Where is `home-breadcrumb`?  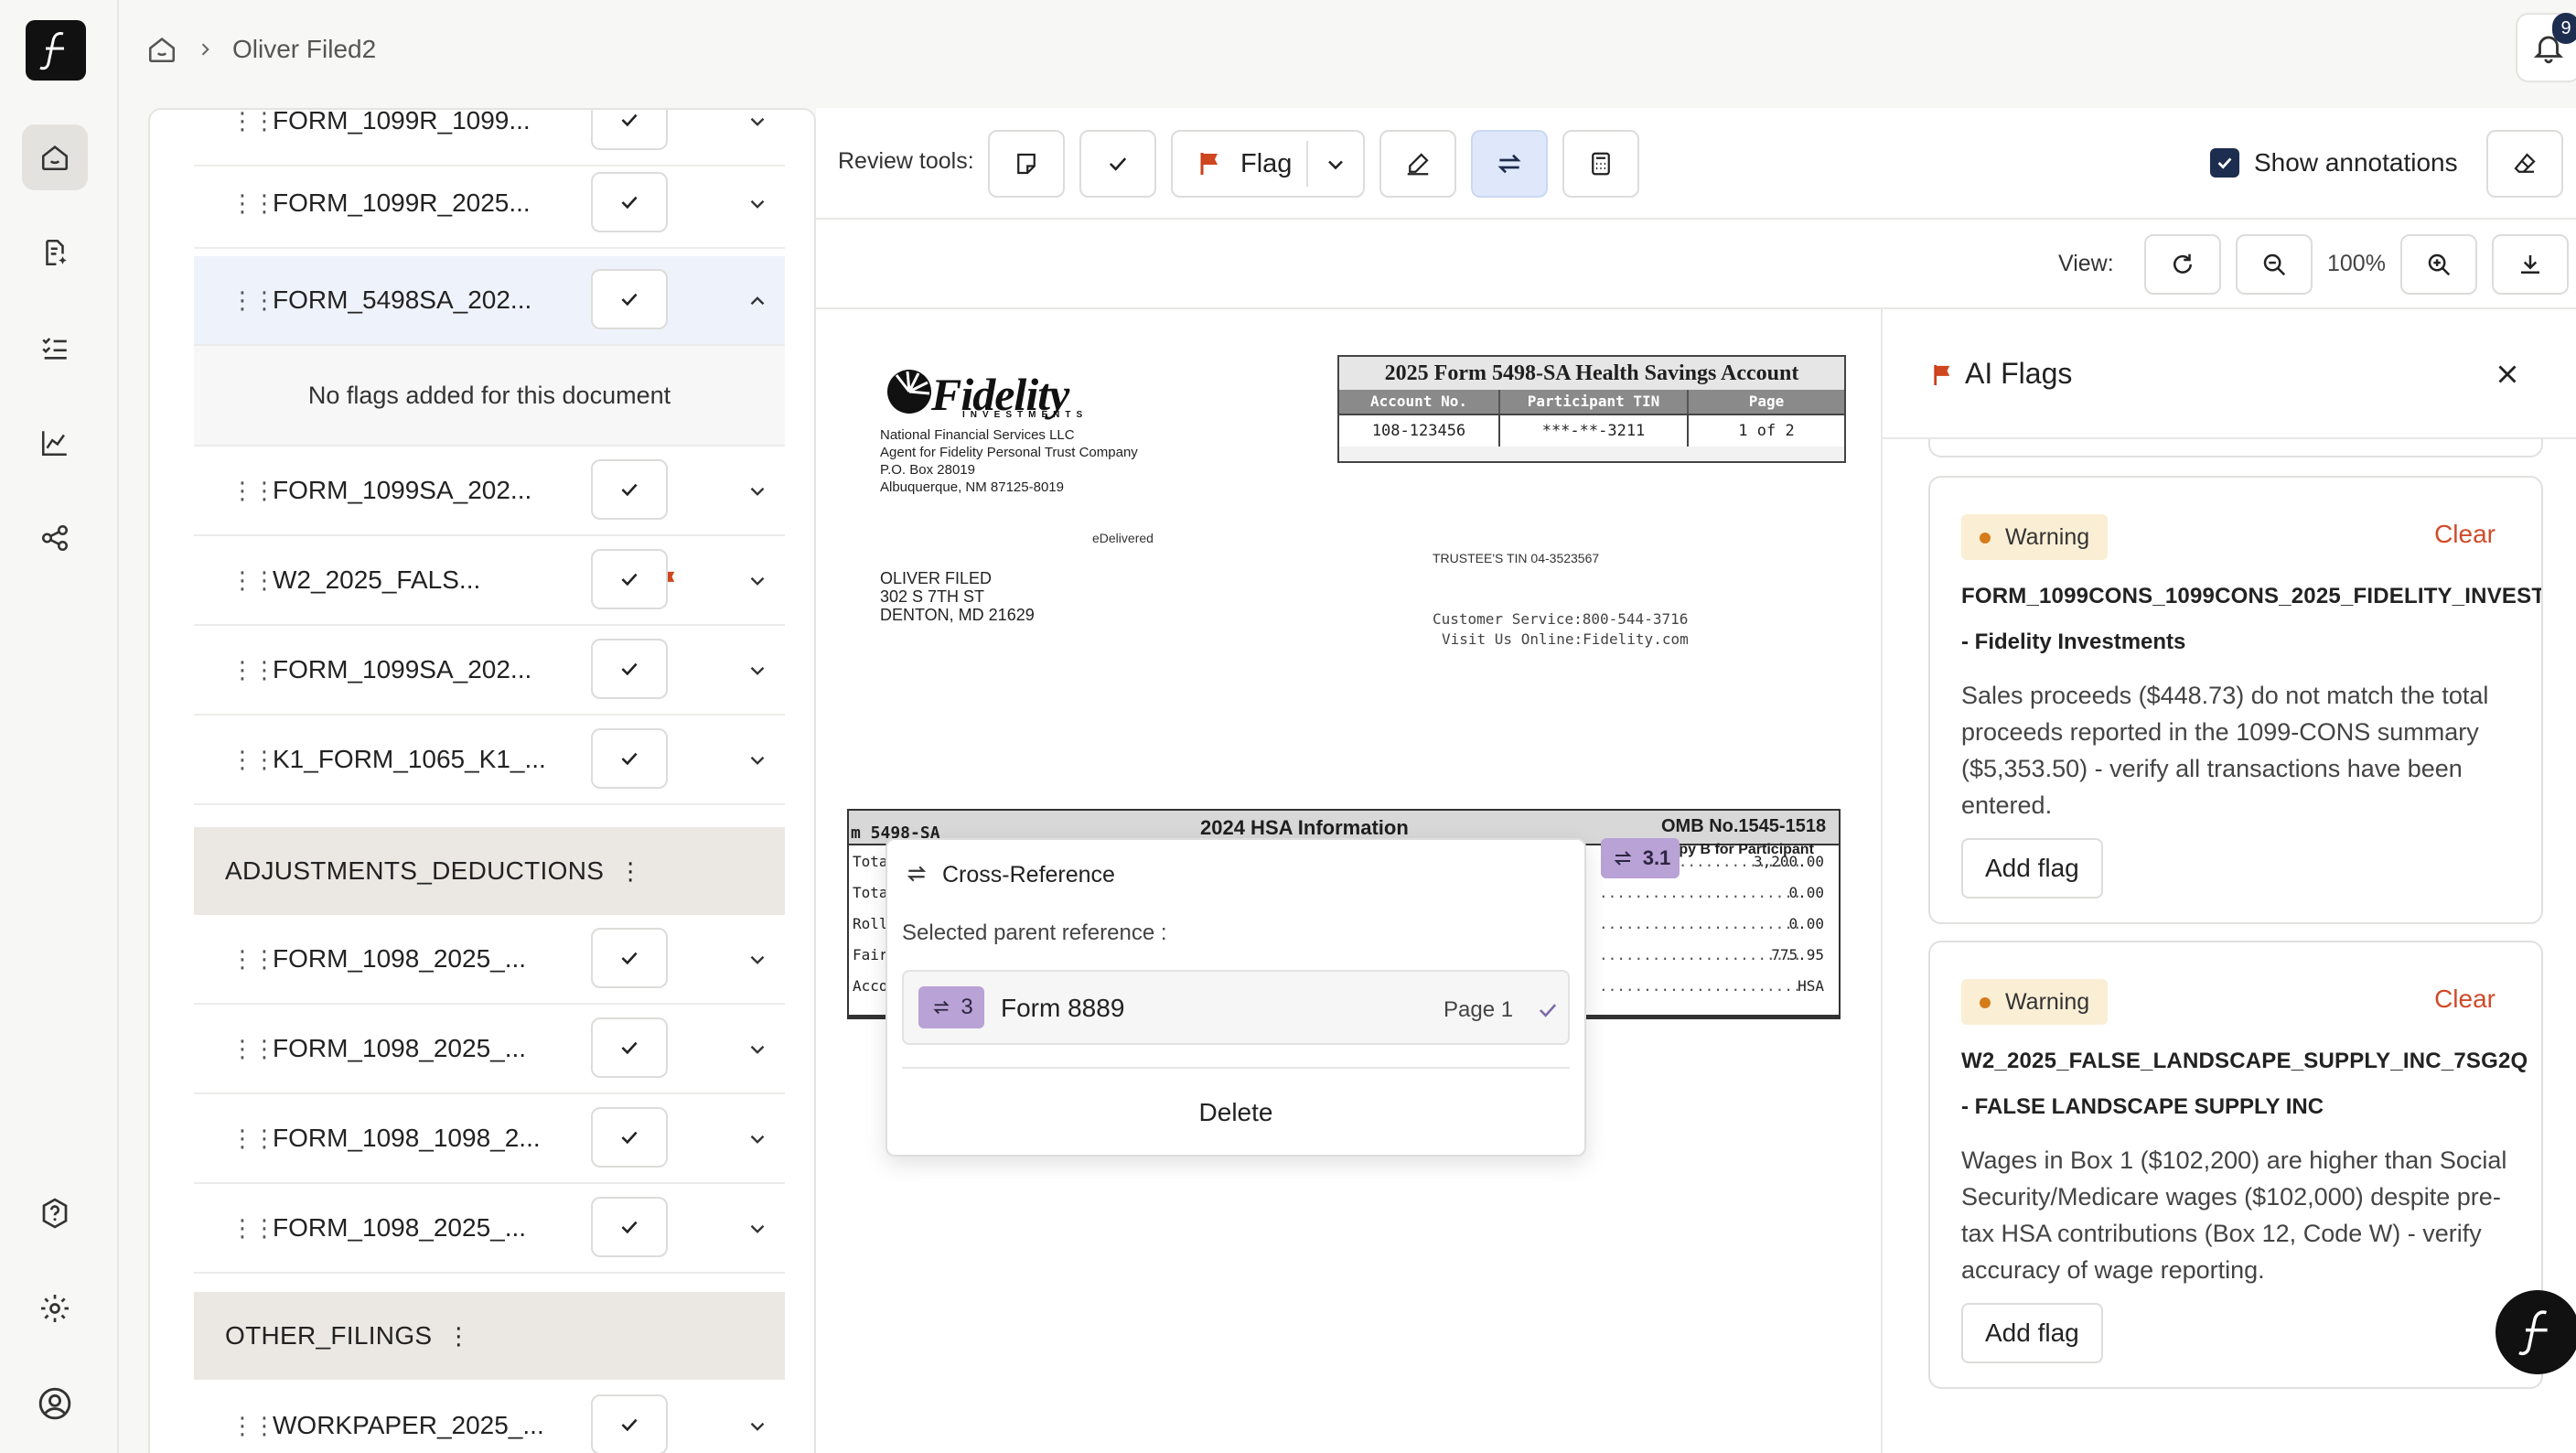 home-breadcrumb is located at coordinates (161, 49).